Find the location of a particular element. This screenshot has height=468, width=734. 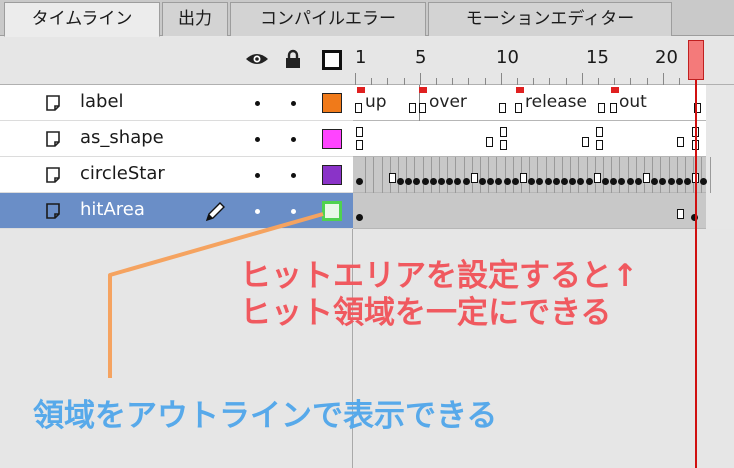

annotation-hit-area-2: ヒット領域を一定にできる is located at coordinates (426, 313).